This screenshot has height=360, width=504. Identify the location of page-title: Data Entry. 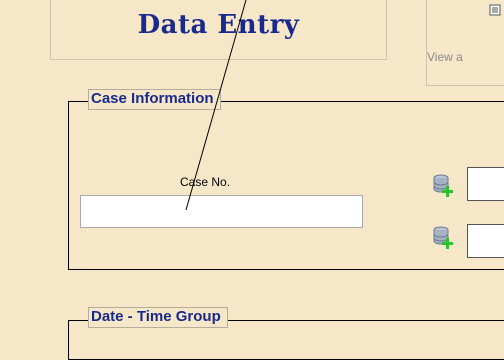
(218, 25).